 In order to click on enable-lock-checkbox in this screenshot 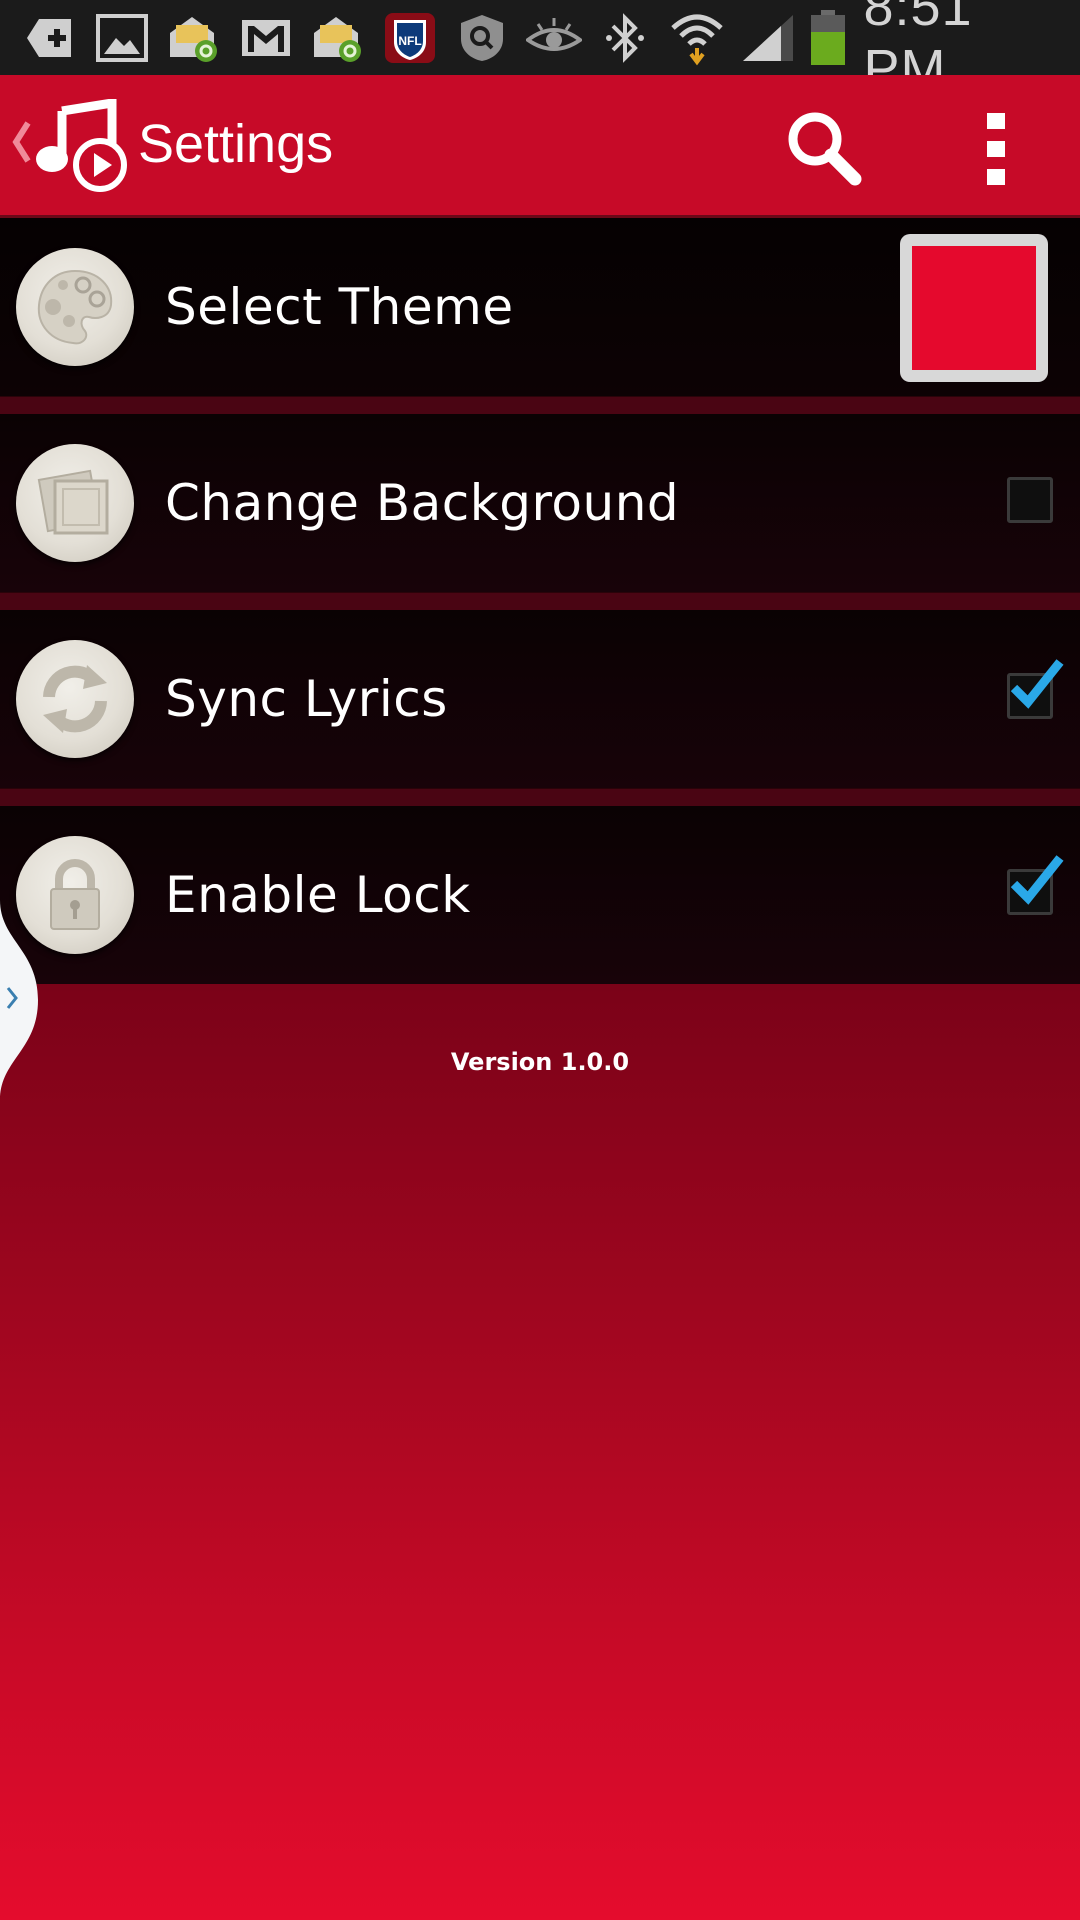, I will do `click(1035, 885)`.